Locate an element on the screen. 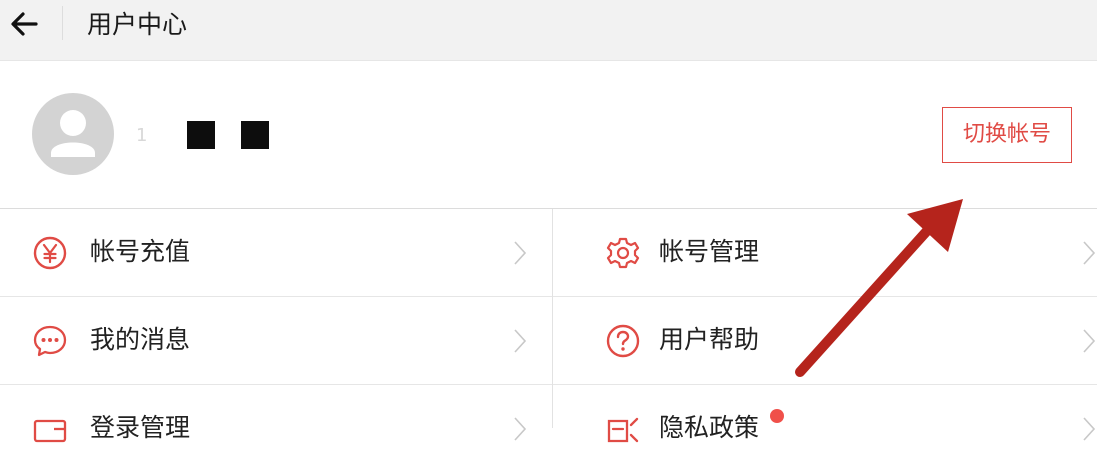  gear-icon is located at coordinates (623, 253).